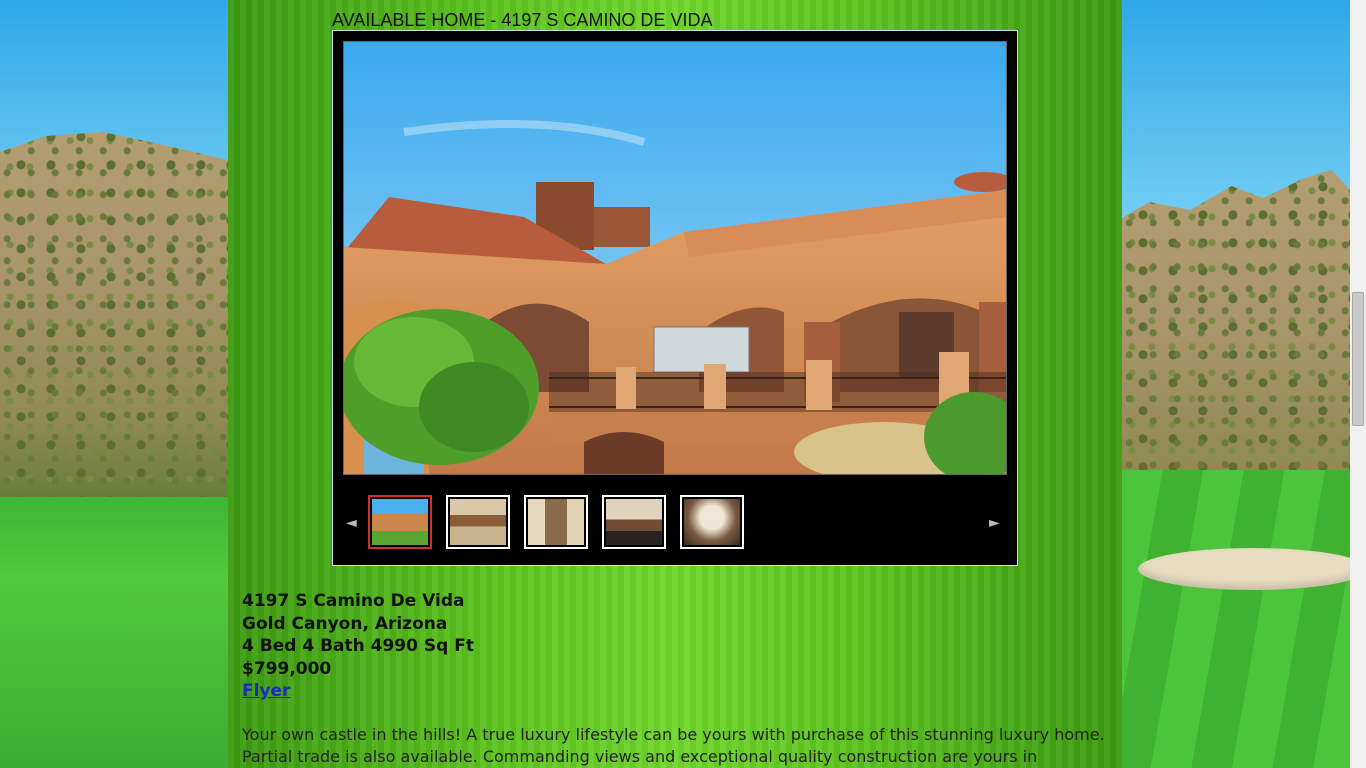  Describe the element at coordinates (712, 522) in the screenshot. I see `thumbnail-great-room` at that location.